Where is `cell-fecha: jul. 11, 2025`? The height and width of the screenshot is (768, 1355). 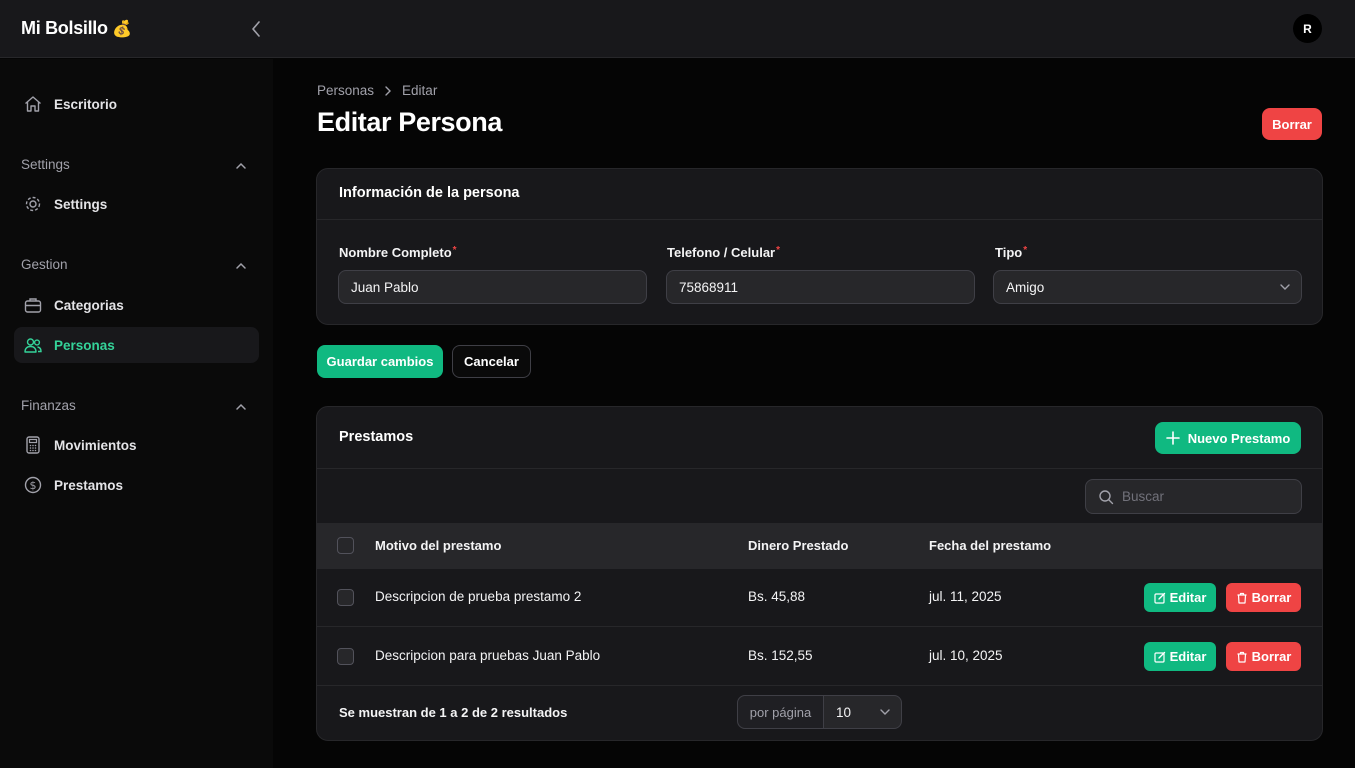
cell-fecha: jul. 11, 2025 is located at coordinates (965, 596).